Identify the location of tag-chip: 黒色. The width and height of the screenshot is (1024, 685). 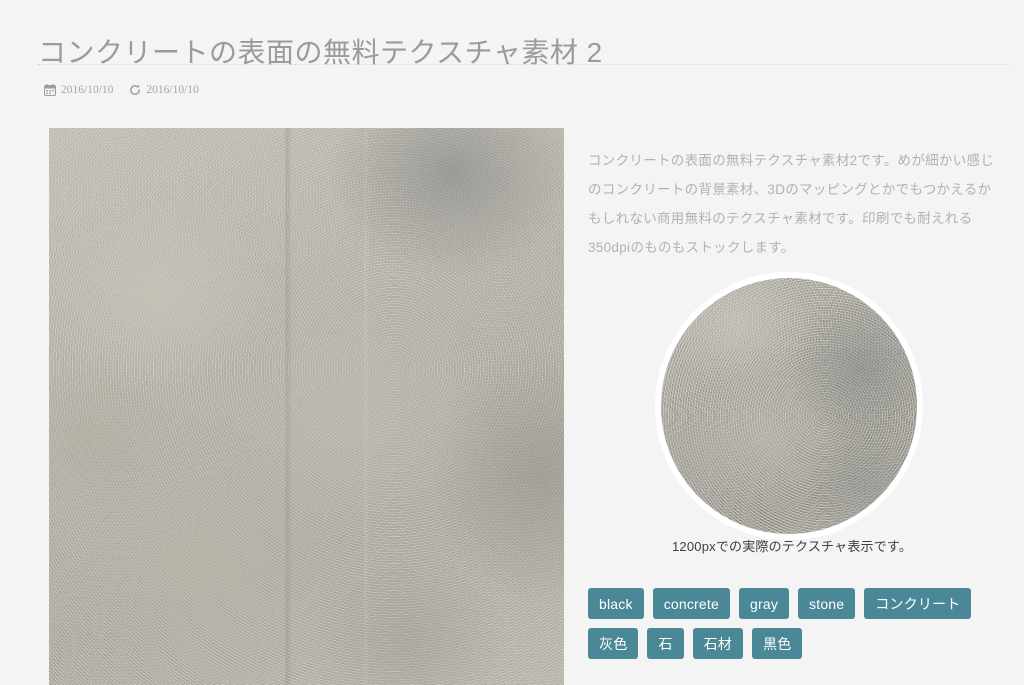
(777, 643).